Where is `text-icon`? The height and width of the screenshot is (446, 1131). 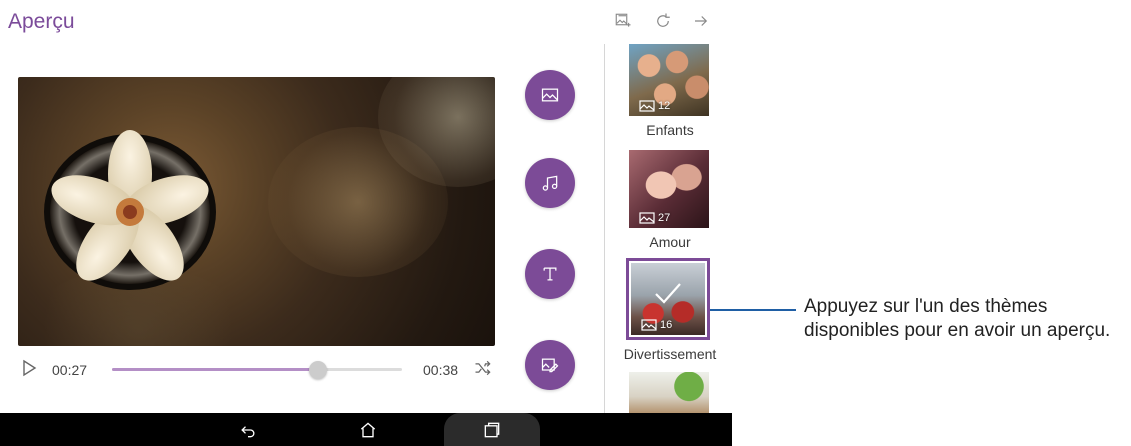 text-icon is located at coordinates (550, 274).